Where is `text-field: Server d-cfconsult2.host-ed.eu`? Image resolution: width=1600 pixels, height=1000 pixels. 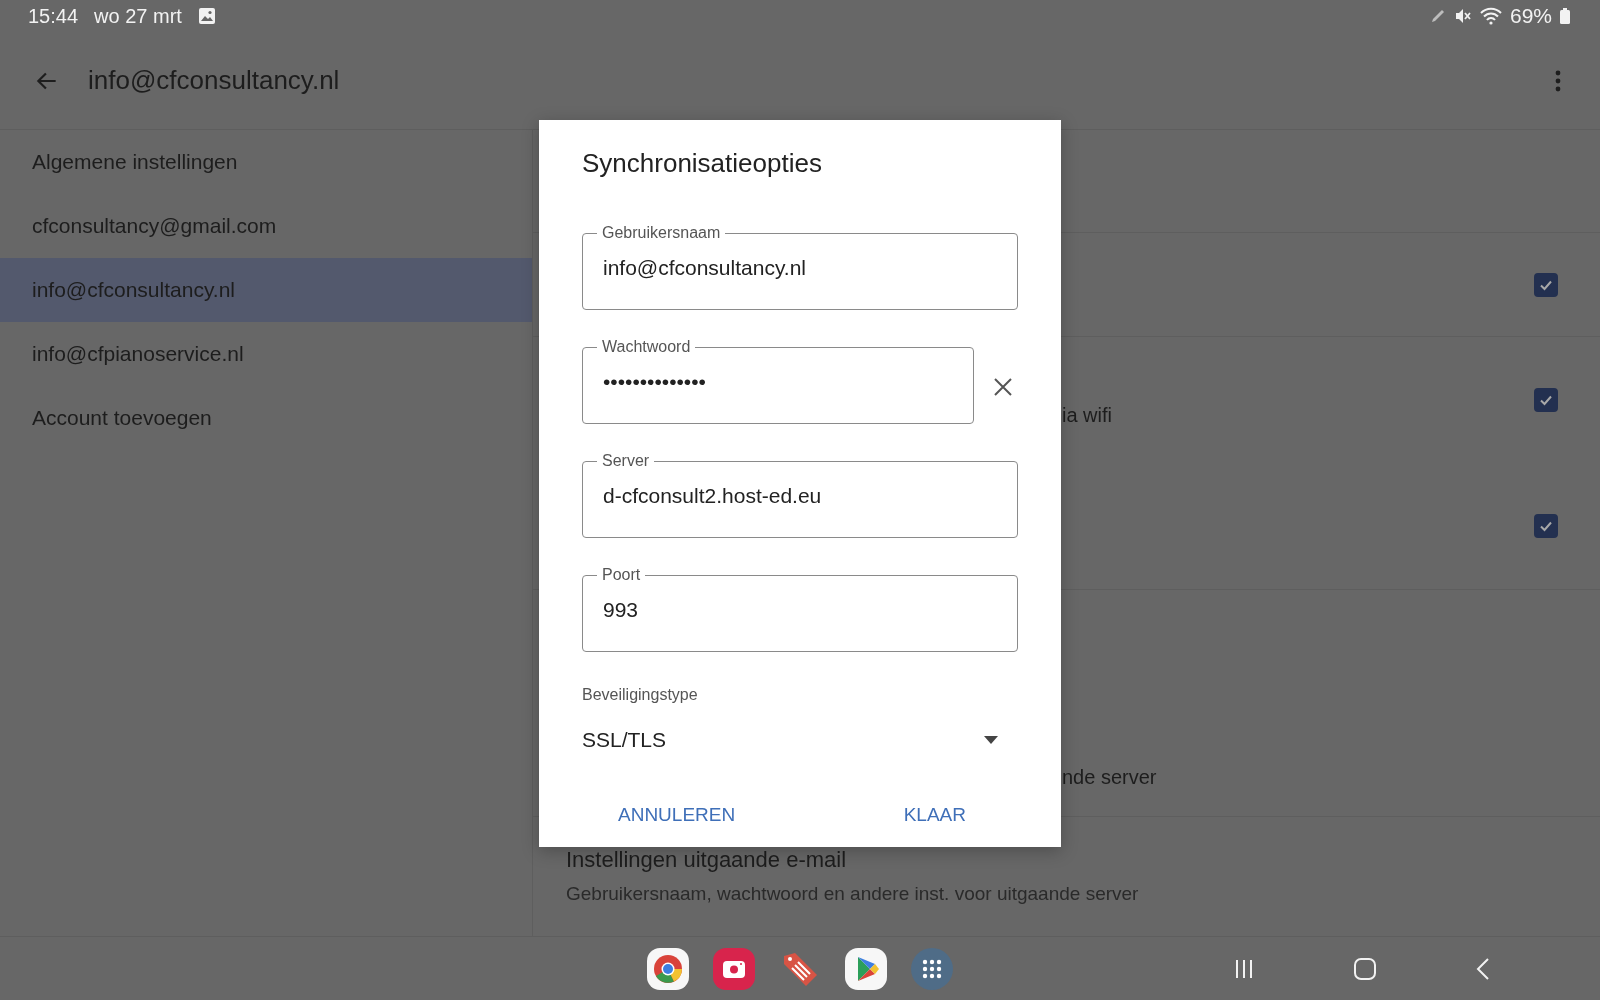
text-field: Server d-cfconsult2.host-ed.eu is located at coordinates (800, 495).